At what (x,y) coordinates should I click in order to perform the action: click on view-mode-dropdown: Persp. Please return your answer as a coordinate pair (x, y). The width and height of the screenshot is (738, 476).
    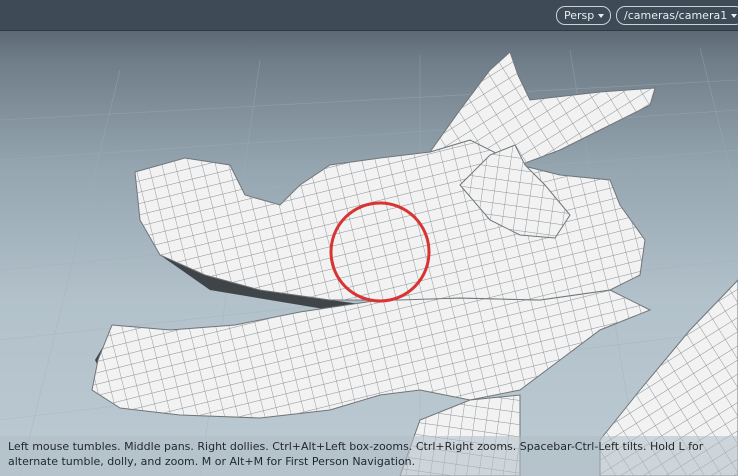
    Looking at the image, I should click on (584, 15).